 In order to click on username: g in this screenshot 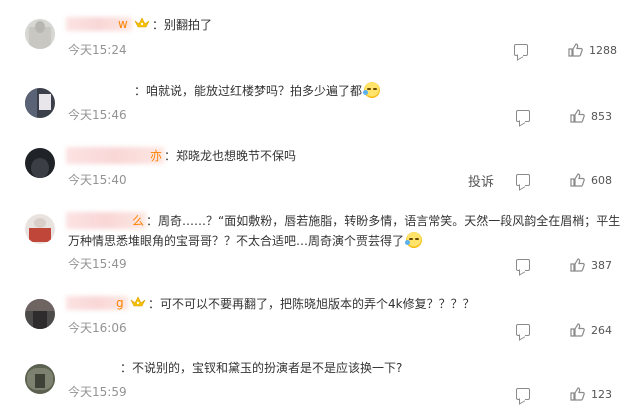, I will do `click(97, 303)`.